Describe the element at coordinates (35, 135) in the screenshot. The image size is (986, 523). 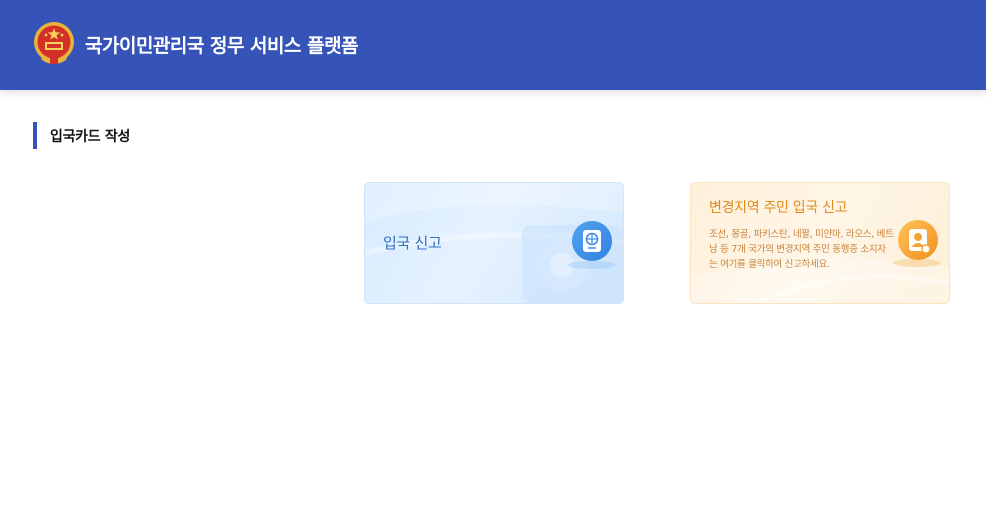
I see `section-accent-bar` at that location.